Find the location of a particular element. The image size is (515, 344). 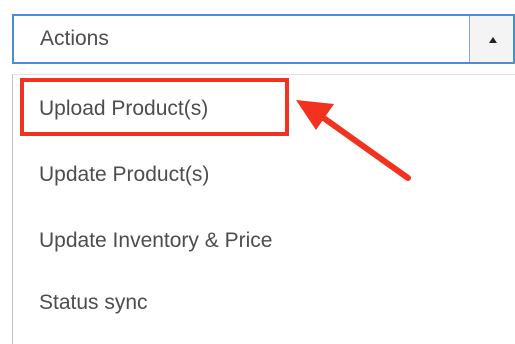

caret-up-icon is located at coordinates (493, 40).